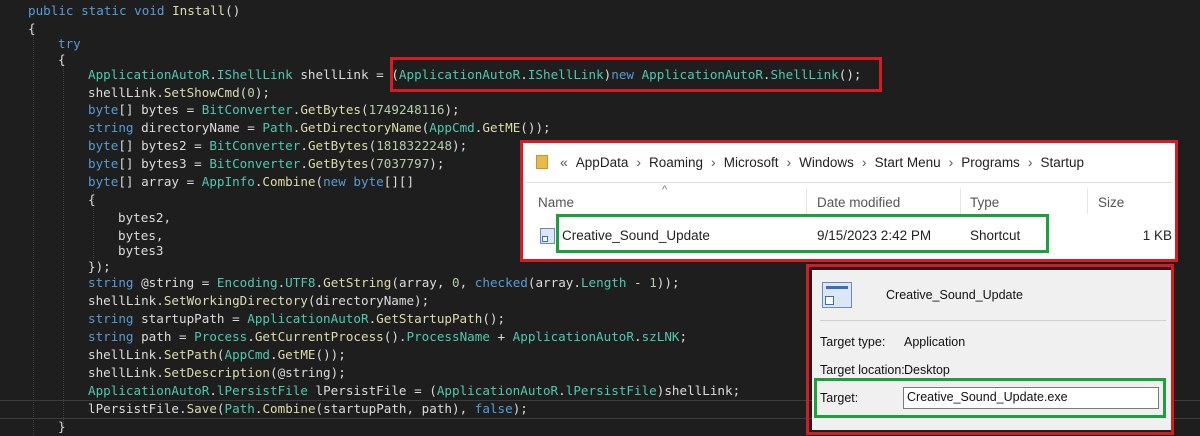  Describe the element at coordinates (603, 282) in the screenshot. I see `code-token: Length` at that location.